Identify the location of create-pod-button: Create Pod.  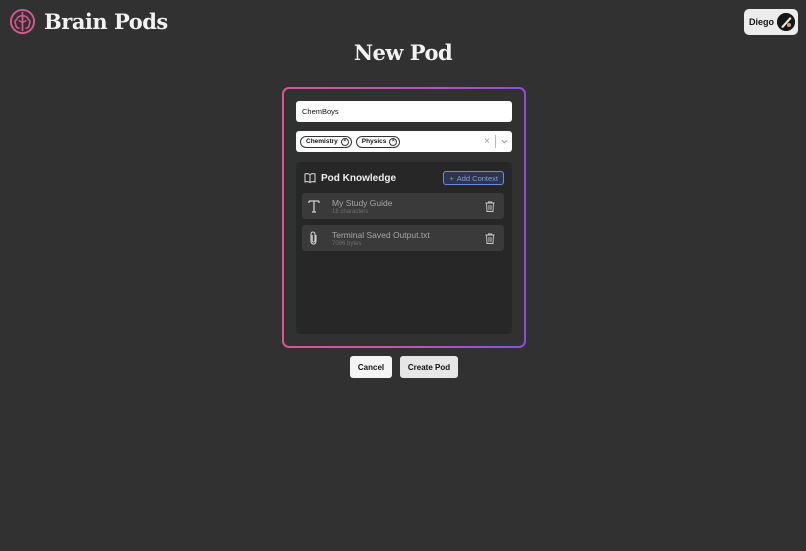
(429, 367).